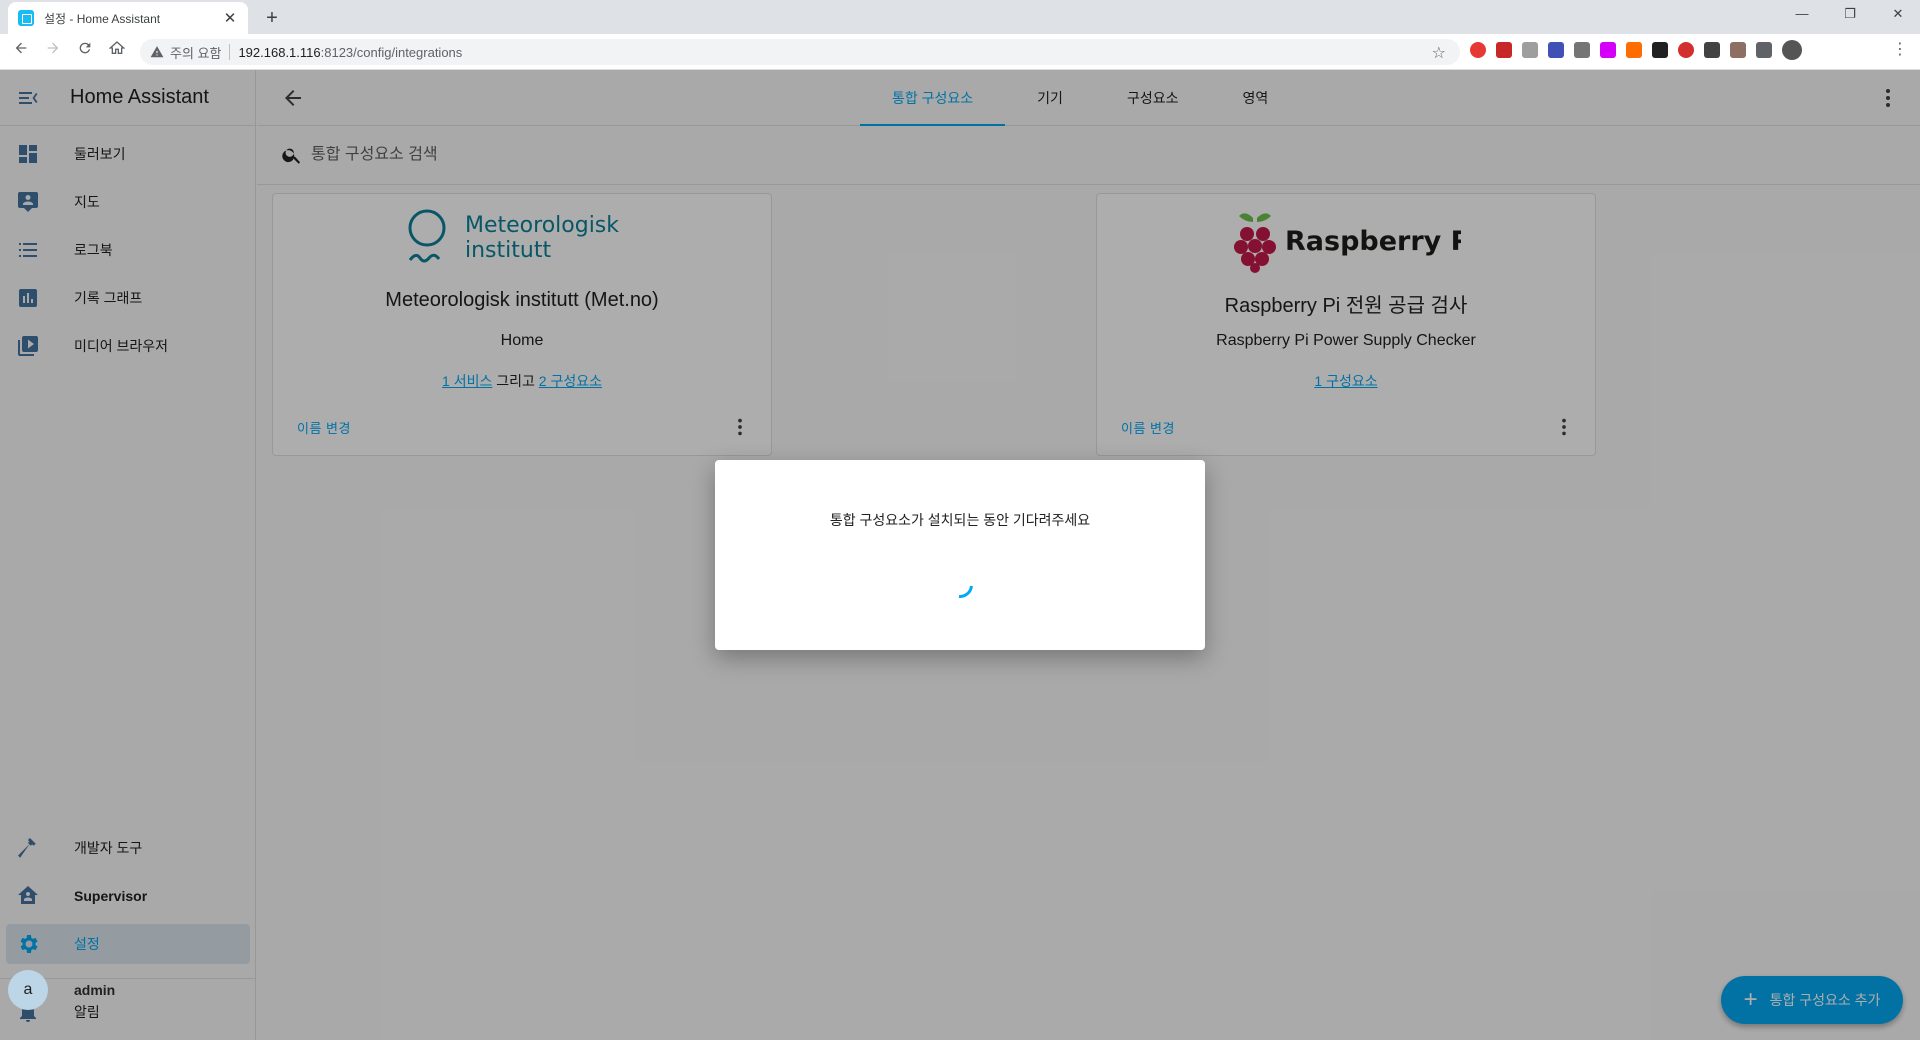  What do you see at coordinates (1898, 15) in the screenshot?
I see `close-window-button: ✕` at bounding box center [1898, 15].